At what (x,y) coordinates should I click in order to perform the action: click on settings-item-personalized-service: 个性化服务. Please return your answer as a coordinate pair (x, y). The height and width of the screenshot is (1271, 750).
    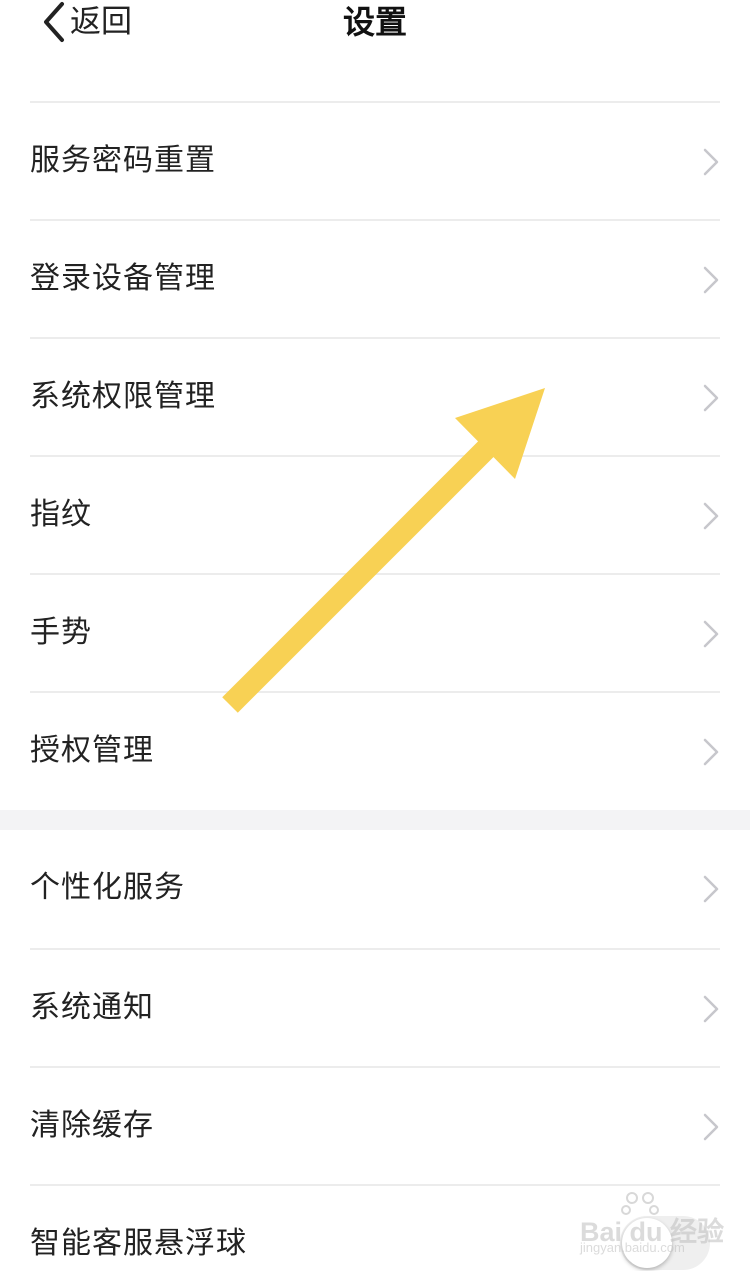
    Looking at the image, I should click on (375, 889).